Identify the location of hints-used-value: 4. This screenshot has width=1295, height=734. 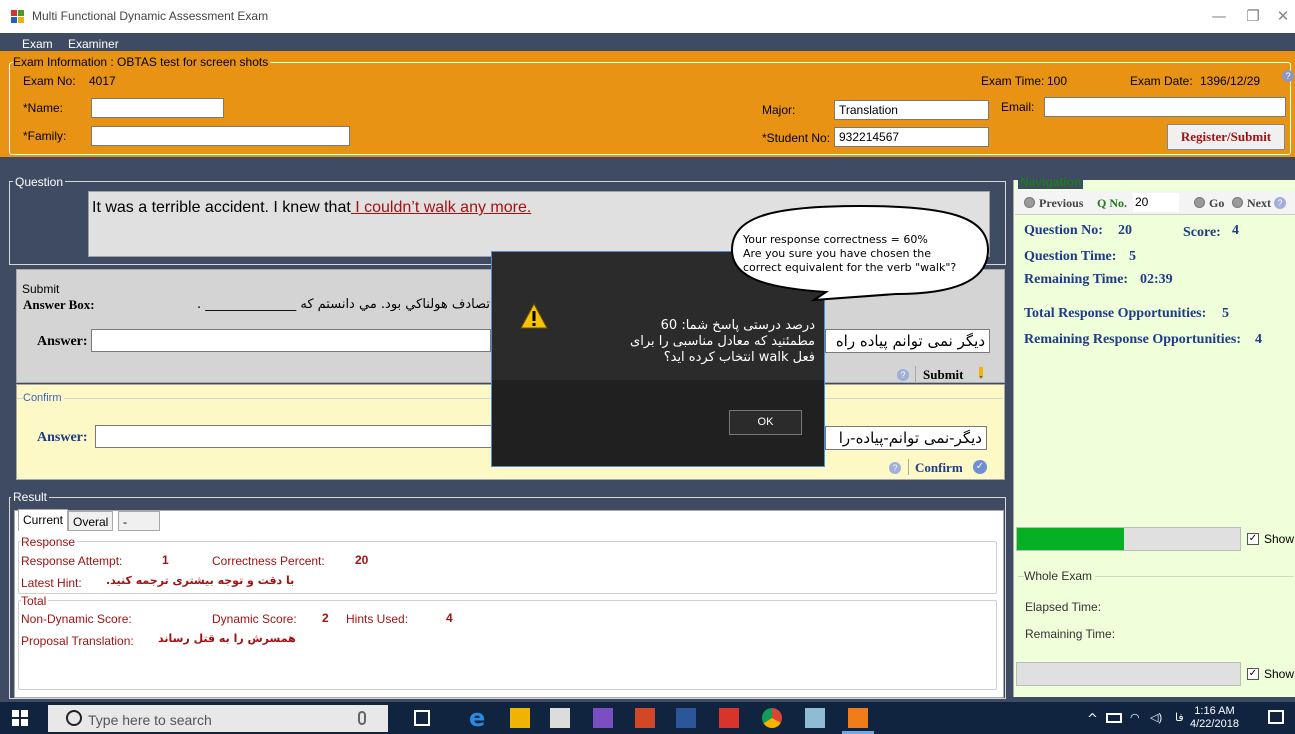
(449, 618).